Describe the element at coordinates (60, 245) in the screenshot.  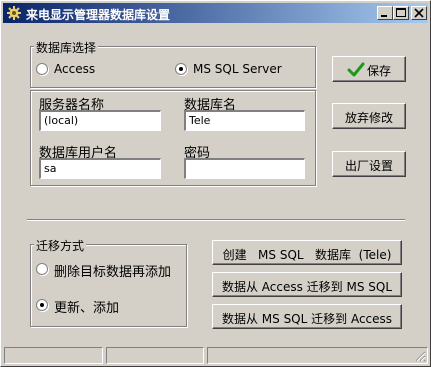
I see `migration-legend: 迁移方式` at that location.